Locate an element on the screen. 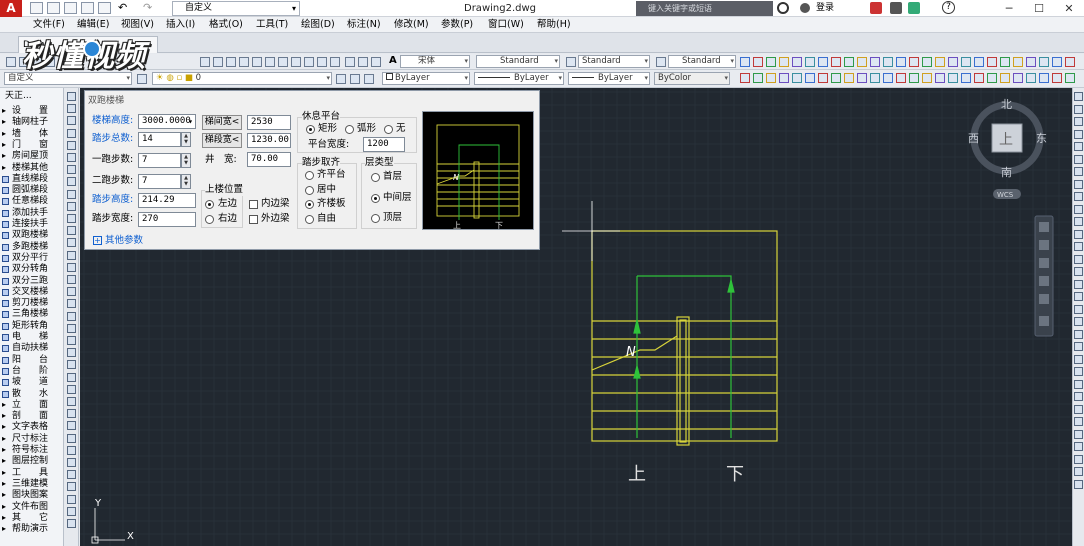  flight-width-input: 1230.00 is located at coordinates (269, 140).